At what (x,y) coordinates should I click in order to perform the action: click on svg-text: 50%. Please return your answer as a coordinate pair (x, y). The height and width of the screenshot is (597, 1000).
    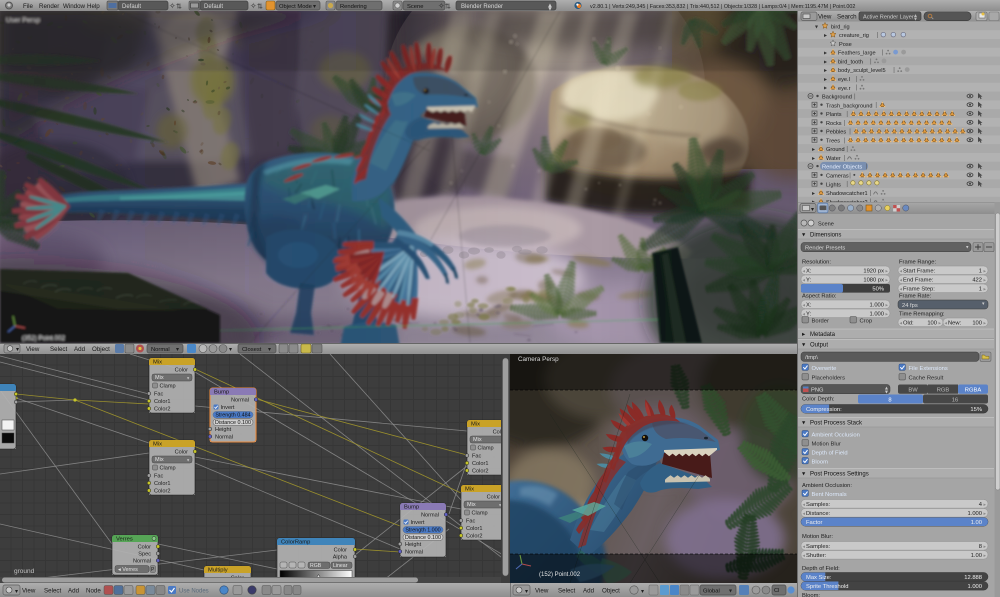
    Looking at the image, I should click on (878, 290).